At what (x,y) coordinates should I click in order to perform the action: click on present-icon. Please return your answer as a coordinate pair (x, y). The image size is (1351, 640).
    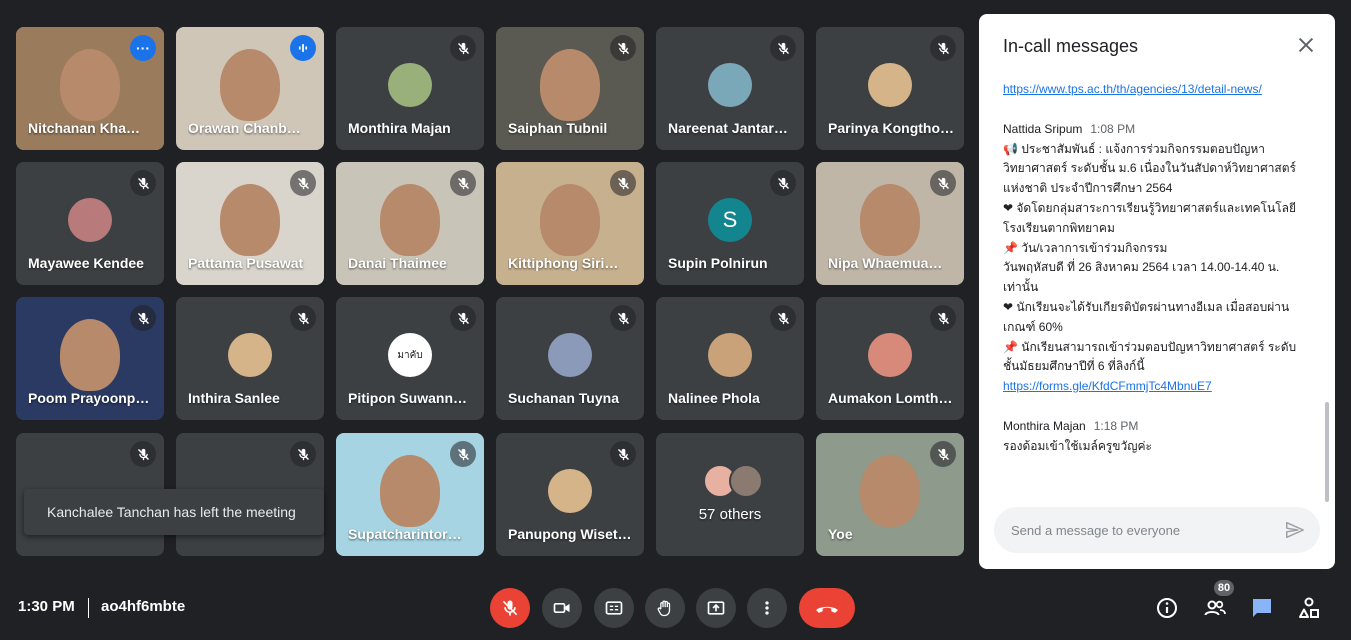
    Looking at the image, I should click on (716, 608).